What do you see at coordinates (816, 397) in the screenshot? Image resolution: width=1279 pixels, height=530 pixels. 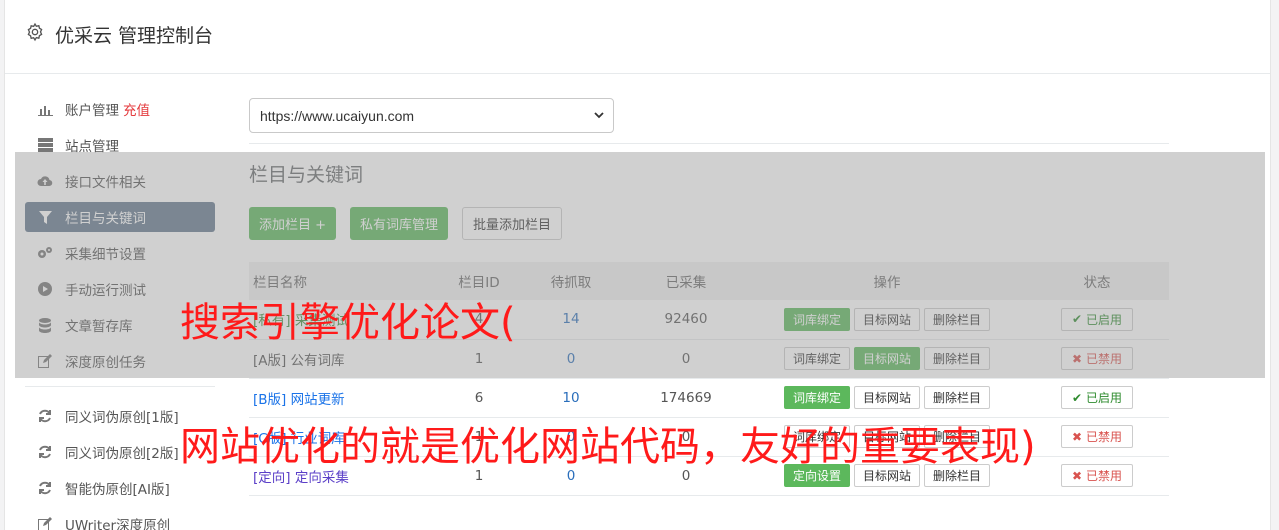 I see `lexicon-bind-button: 词库绑定` at bounding box center [816, 397].